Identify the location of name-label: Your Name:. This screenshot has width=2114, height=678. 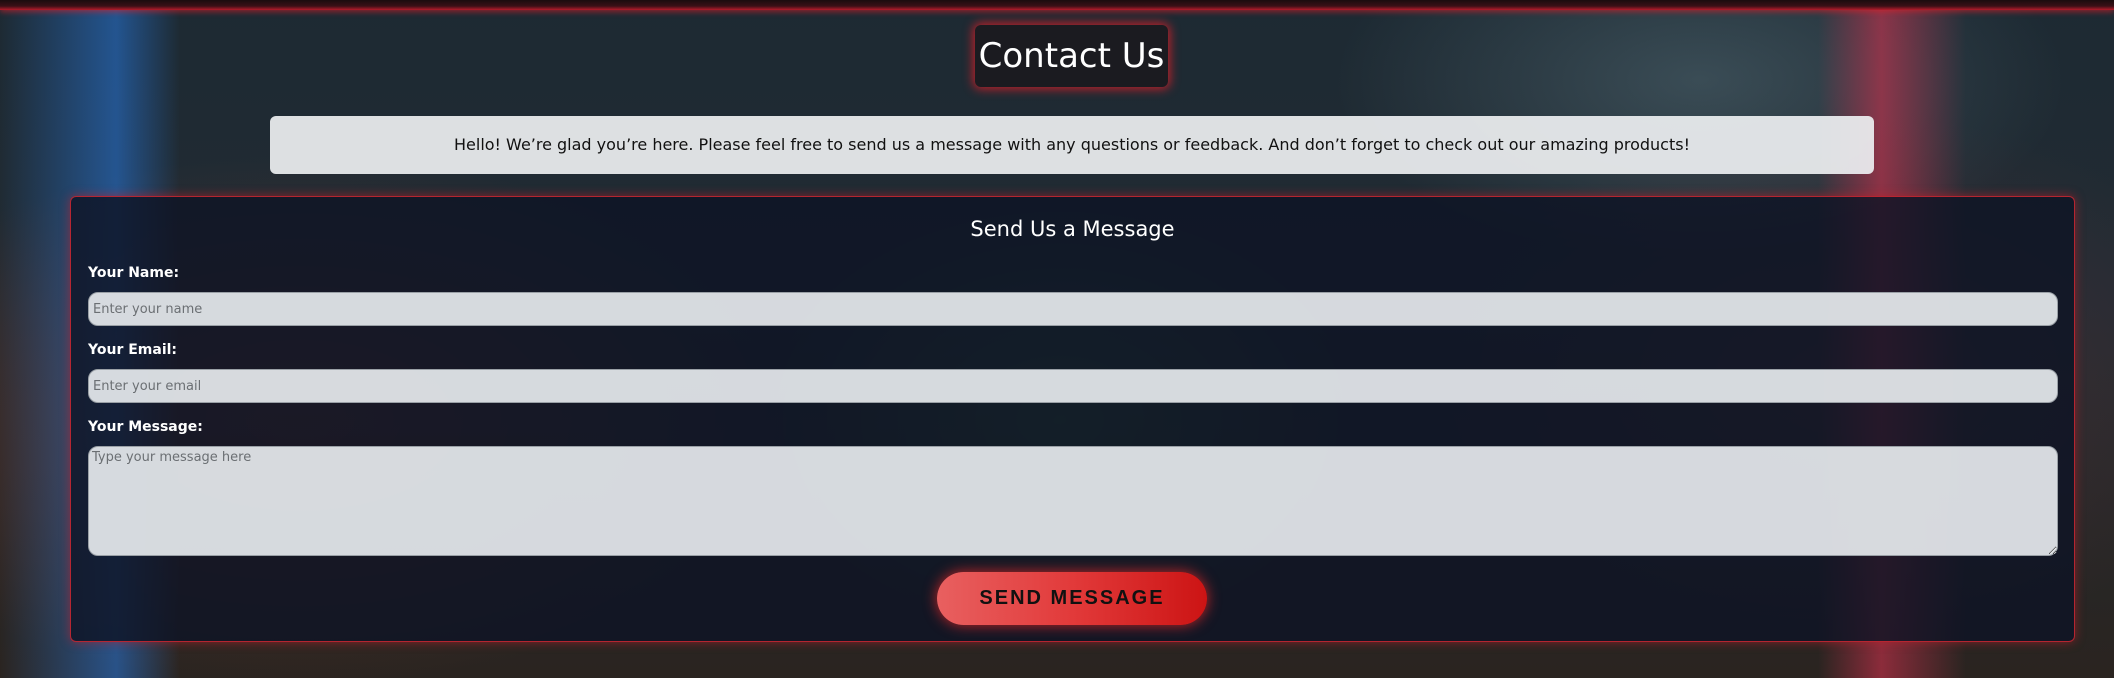
(134, 273).